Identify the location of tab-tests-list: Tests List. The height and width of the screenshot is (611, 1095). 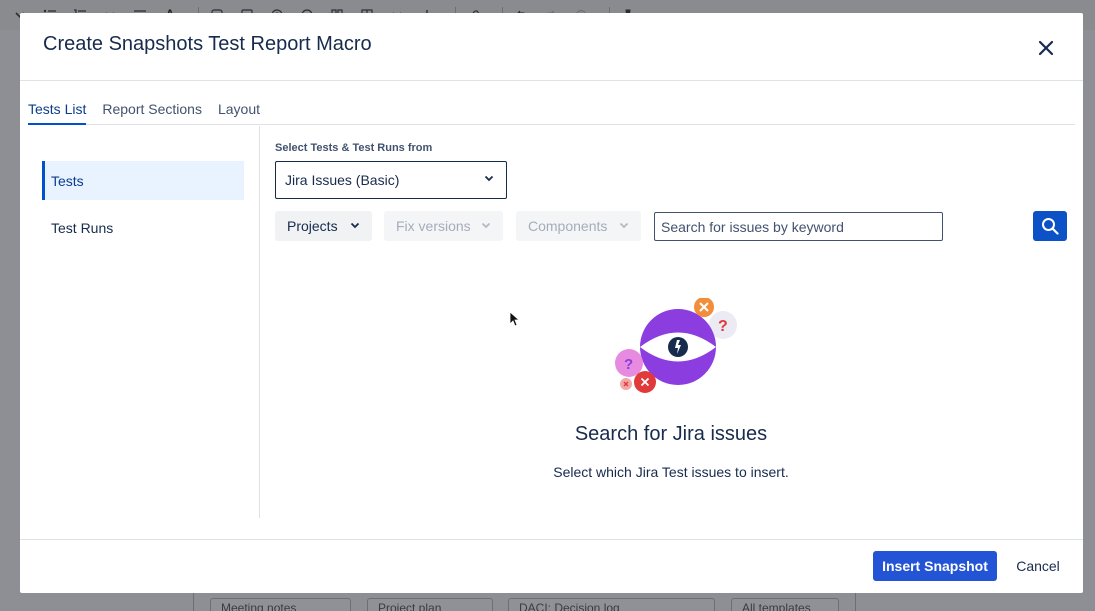
(57, 111).